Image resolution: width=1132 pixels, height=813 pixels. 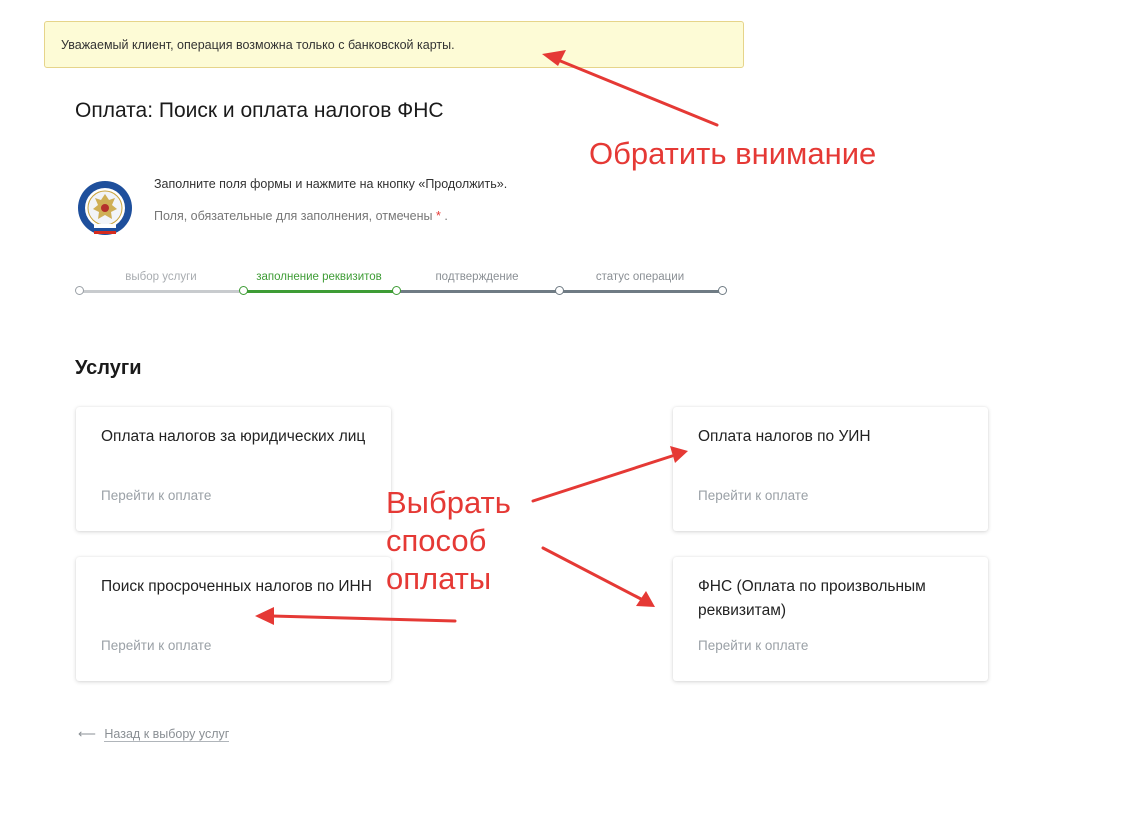 What do you see at coordinates (602, 478) in the screenshot?
I see `annotation-arrow-uin` at bounding box center [602, 478].